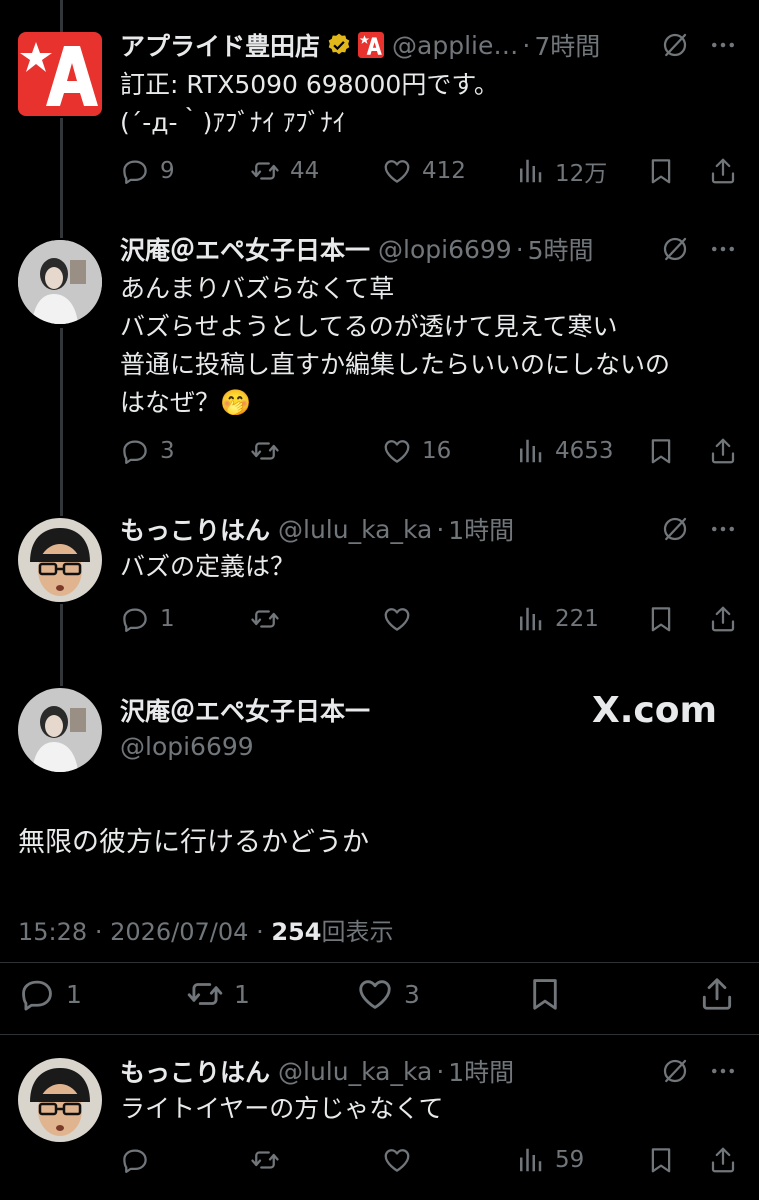 The width and height of the screenshot is (759, 1200). I want to click on views-count: 4653, so click(584, 451).